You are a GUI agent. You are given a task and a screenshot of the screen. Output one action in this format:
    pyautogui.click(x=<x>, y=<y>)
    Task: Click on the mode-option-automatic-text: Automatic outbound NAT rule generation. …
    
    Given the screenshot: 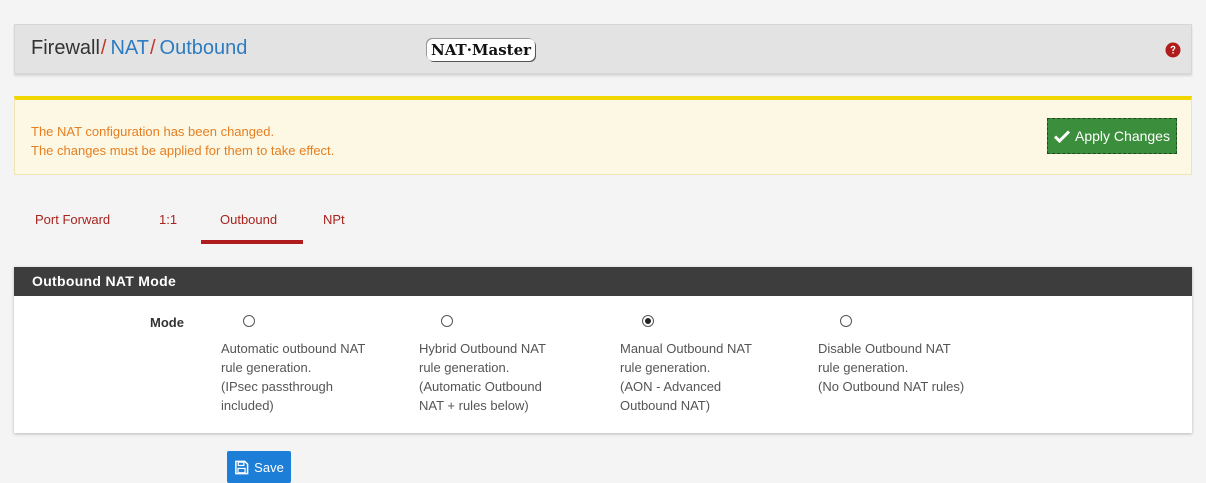 What is the action you would take?
    pyautogui.click(x=293, y=377)
    